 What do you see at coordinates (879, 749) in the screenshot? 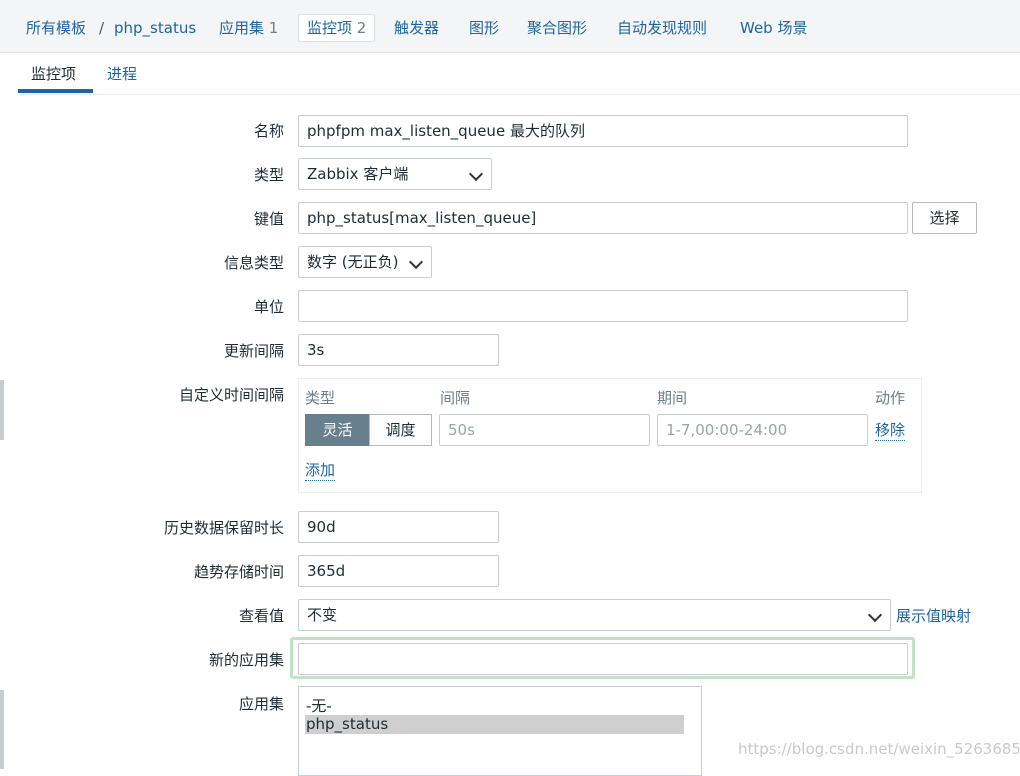
I see `watermark: https://blog.csdn.net/weixin_52636854` at bounding box center [879, 749].